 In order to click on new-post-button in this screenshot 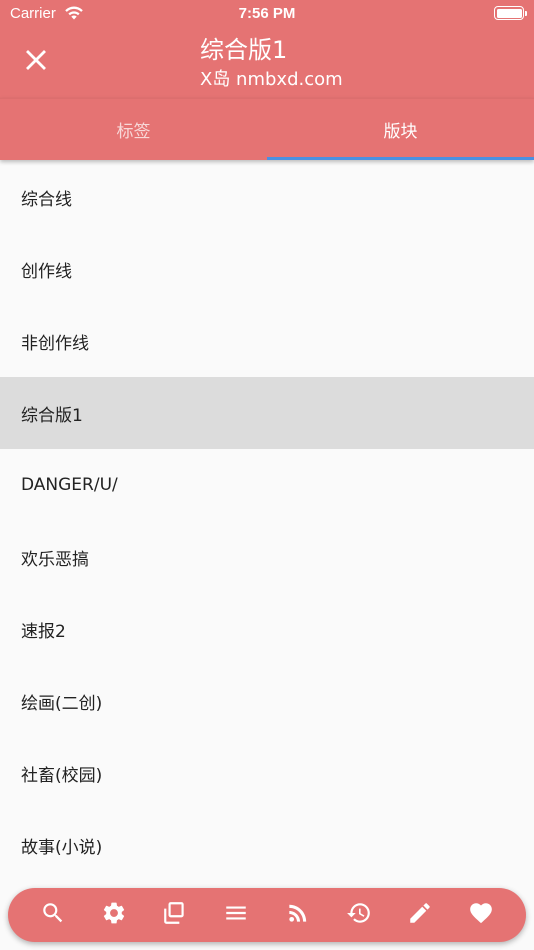, I will do `click(420, 915)`.